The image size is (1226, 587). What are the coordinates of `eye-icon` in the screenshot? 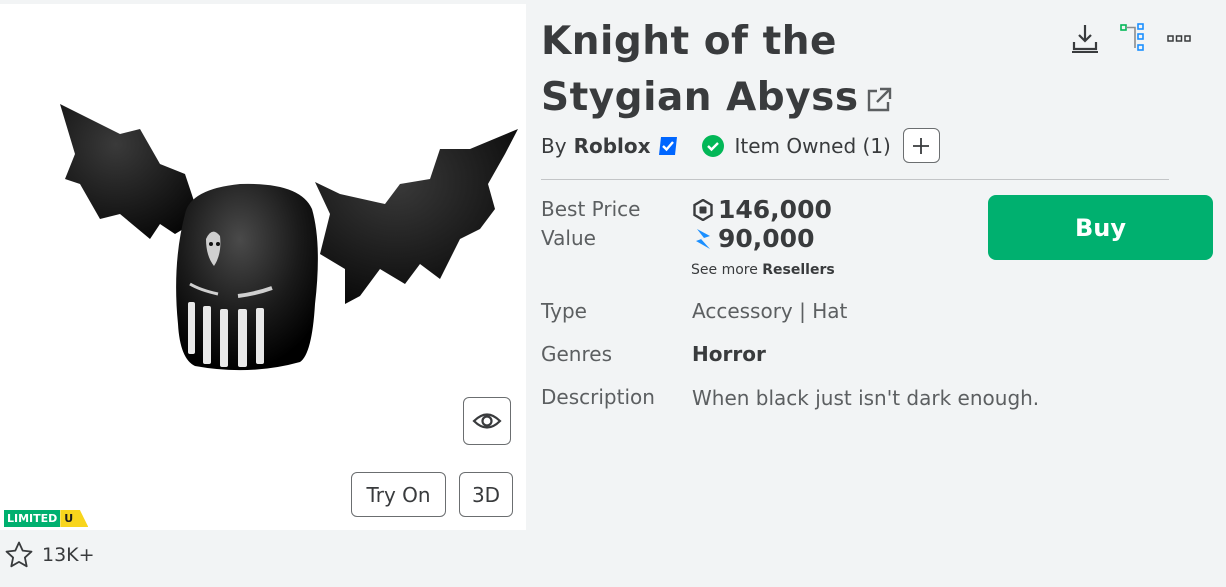 It's located at (487, 421).